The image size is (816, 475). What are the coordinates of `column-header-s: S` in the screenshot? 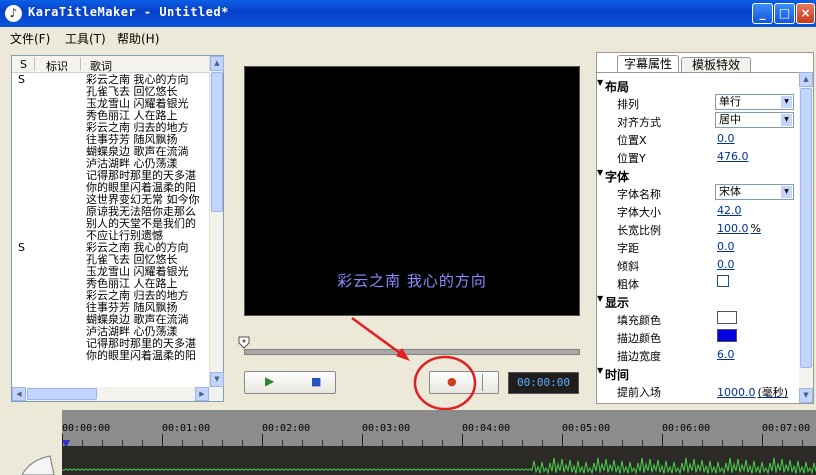 It's located at (23, 64).